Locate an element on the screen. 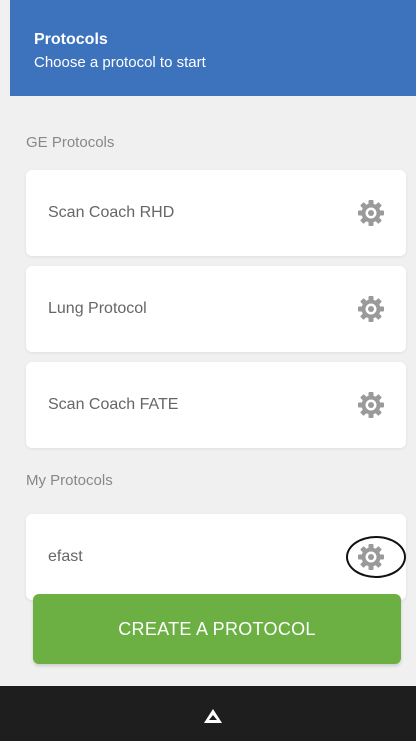 This screenshot has height=741, width=416. up-arrow-icon is located at coordinates (213, 716).